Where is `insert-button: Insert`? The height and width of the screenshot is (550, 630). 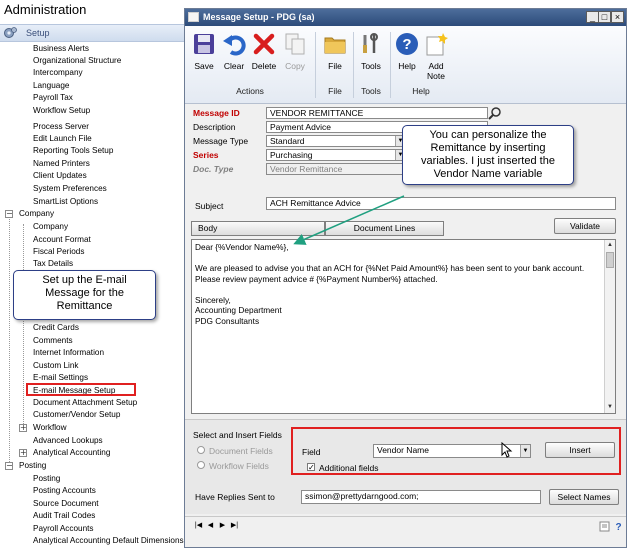
insert-button: Insert is located at coordinates (580, 450).